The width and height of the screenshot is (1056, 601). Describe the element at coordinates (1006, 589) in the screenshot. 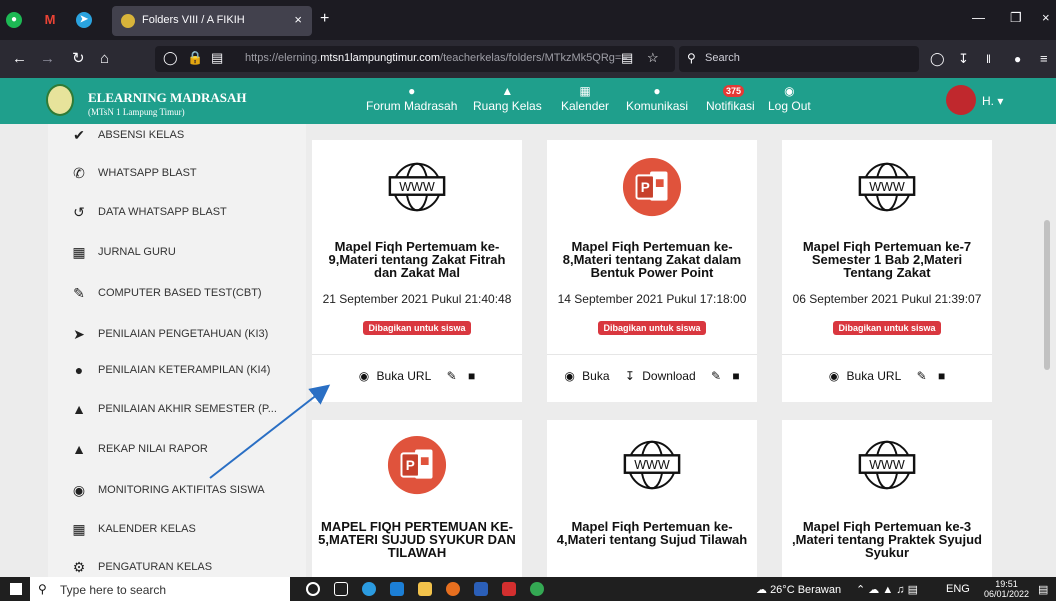

I see `taskbar-clock: 19:51 06/01/2022` at that location.